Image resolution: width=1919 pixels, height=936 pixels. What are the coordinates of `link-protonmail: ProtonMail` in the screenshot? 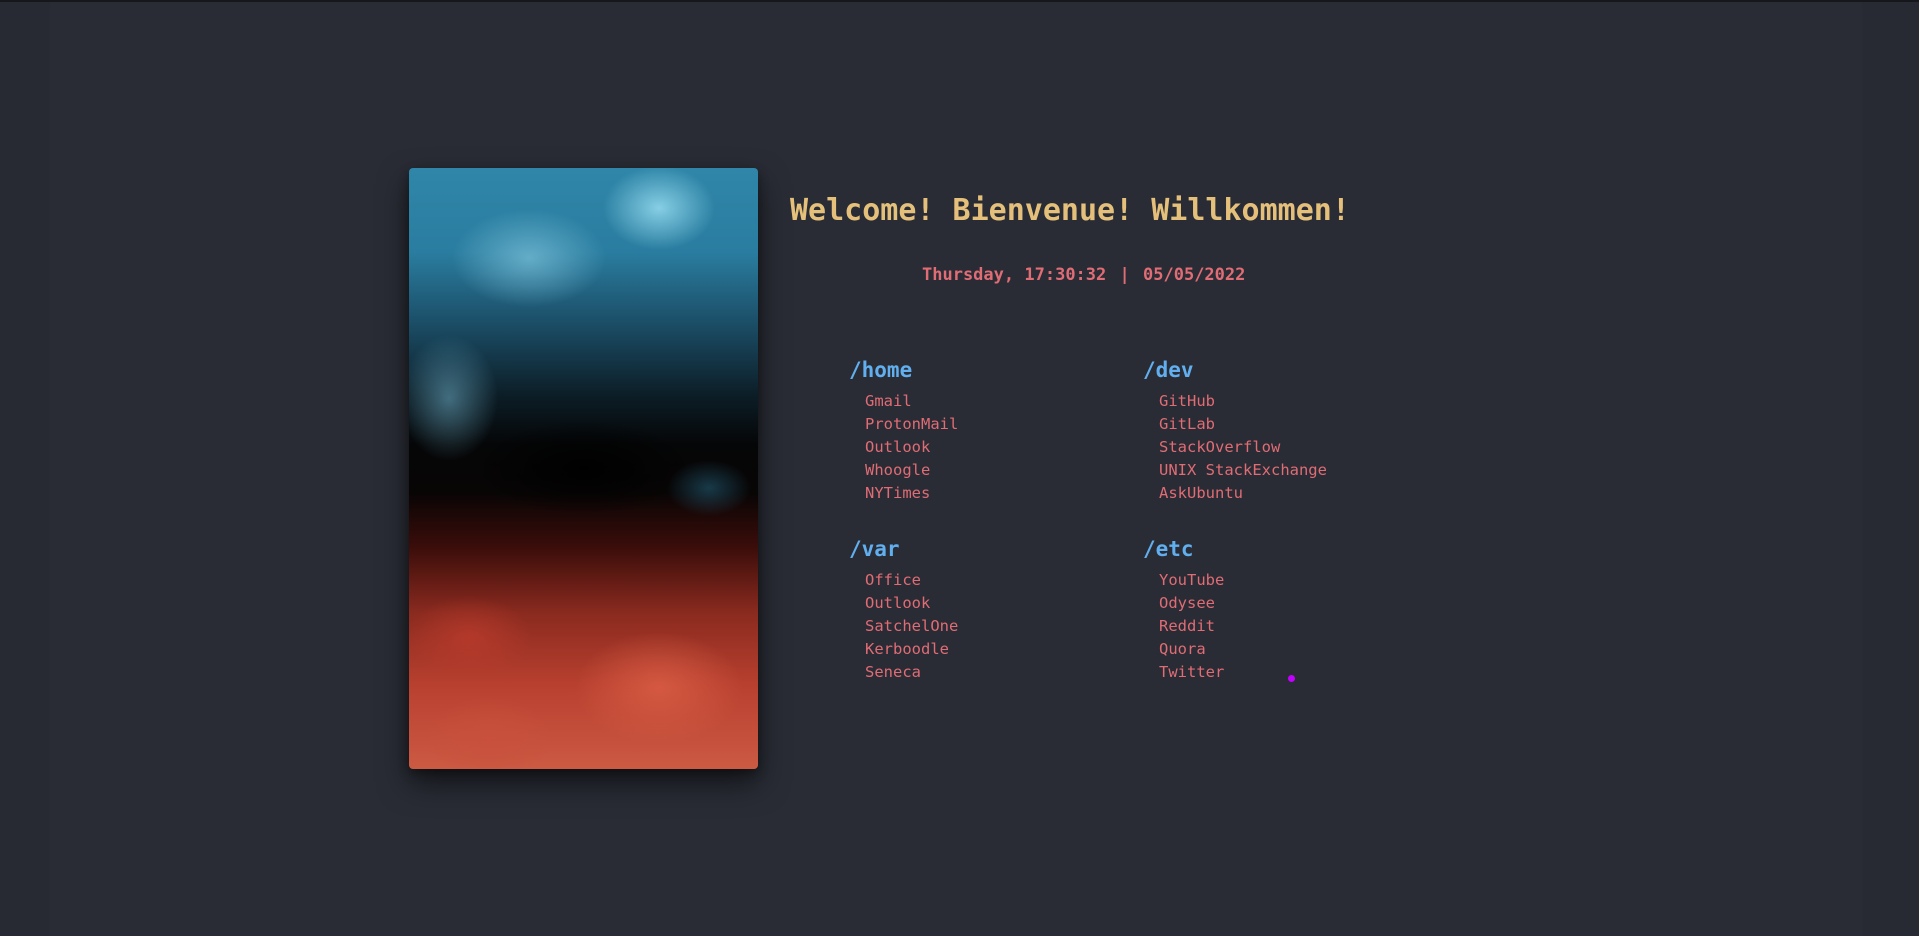 It's located at (911, 424).